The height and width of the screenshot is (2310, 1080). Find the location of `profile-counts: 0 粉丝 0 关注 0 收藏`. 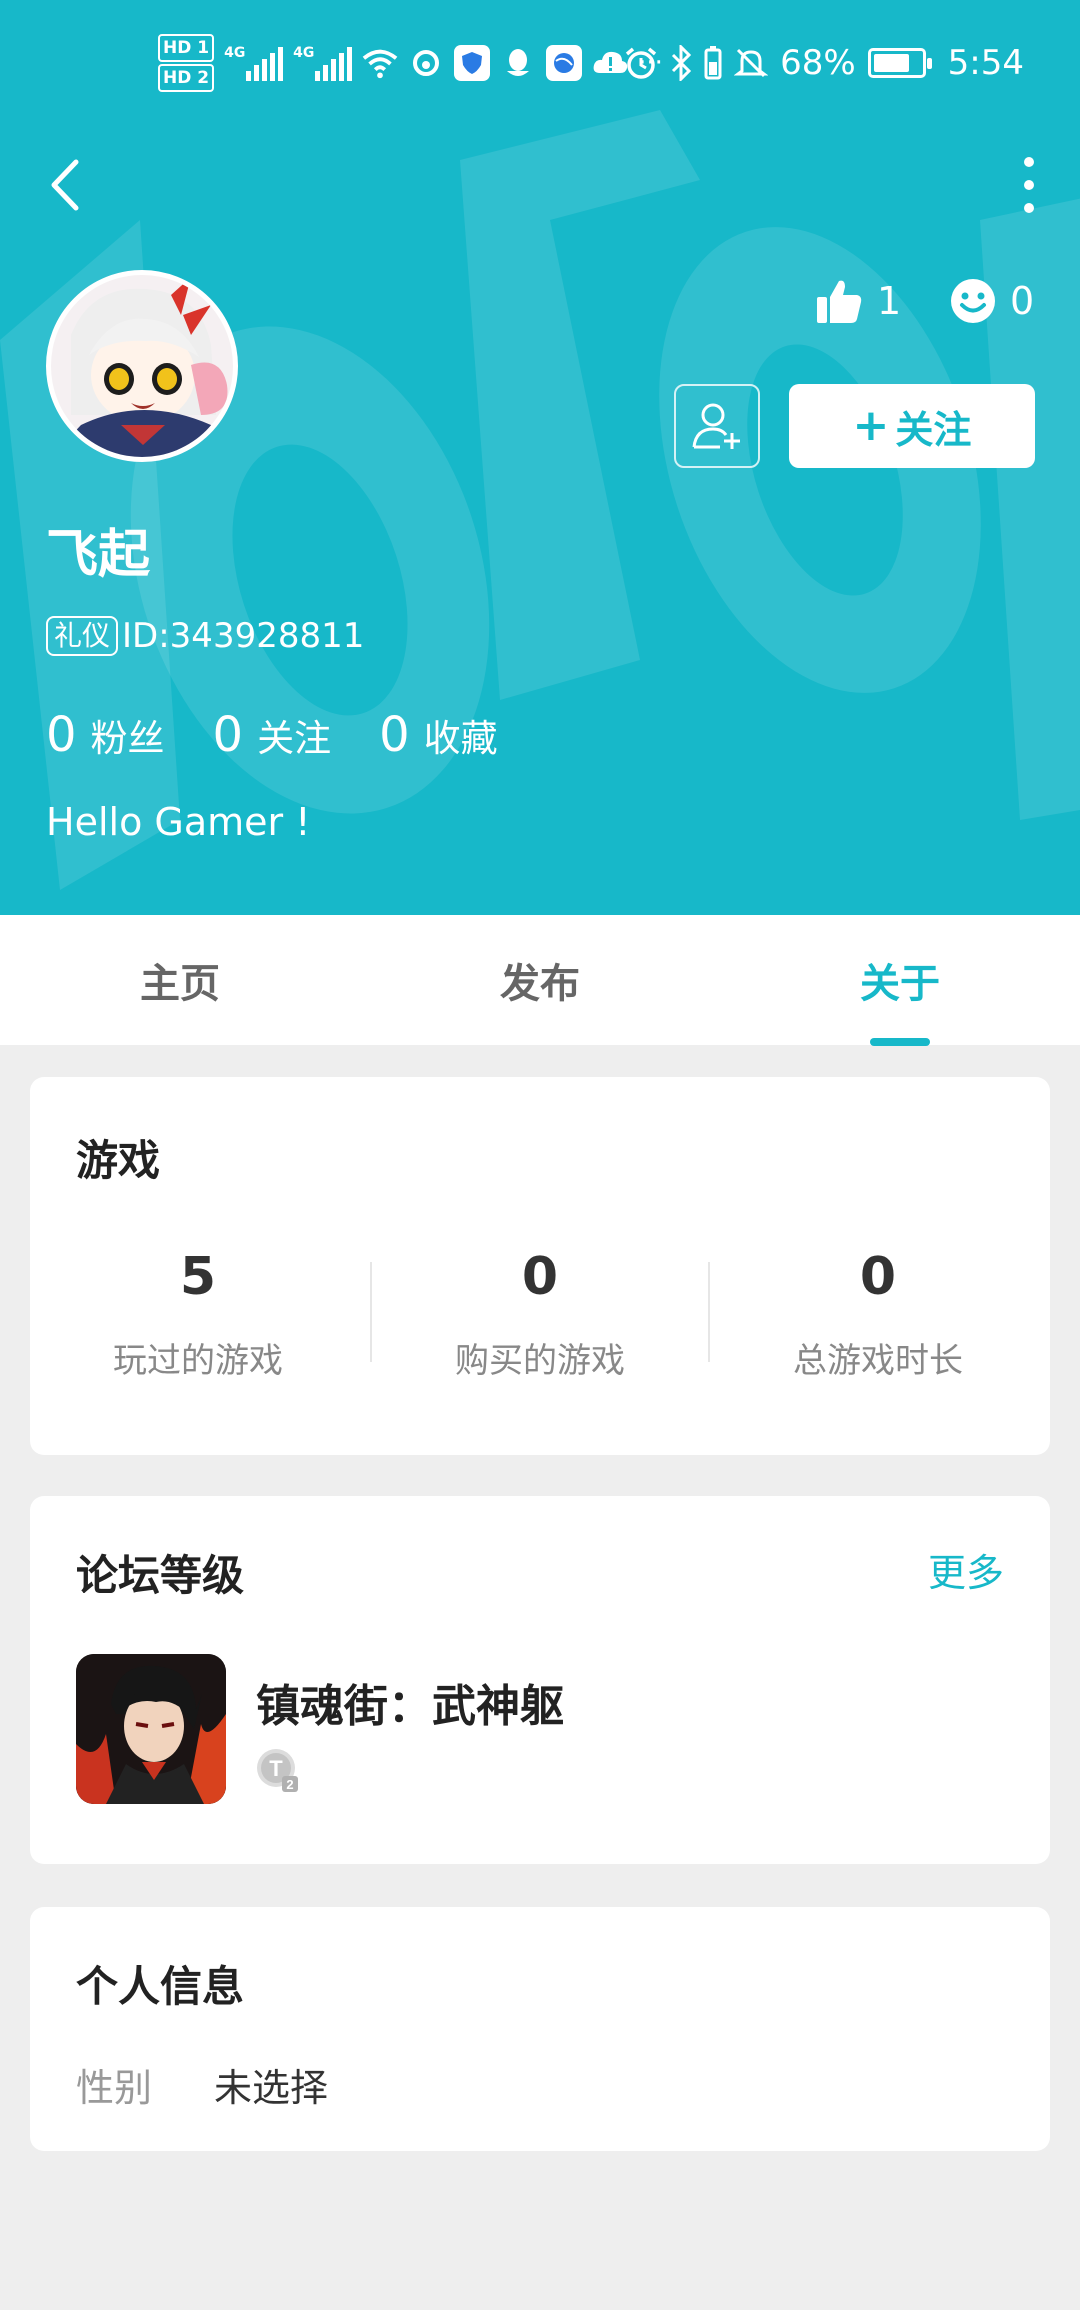

profile-counts: 0 粉丝 0 关注 0 收藏 is located at coordinates (296, 735).